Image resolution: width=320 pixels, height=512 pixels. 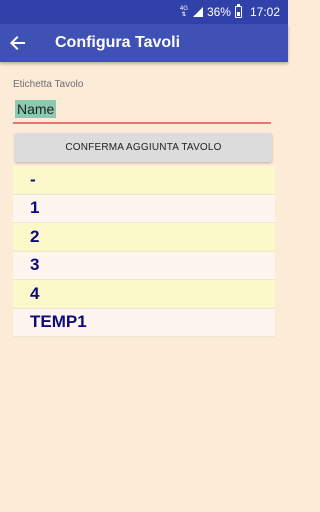 What do you see at coordinates (144, 265) in the screenshot?
I see `table-row: 3` at bounding box center [144, 265].